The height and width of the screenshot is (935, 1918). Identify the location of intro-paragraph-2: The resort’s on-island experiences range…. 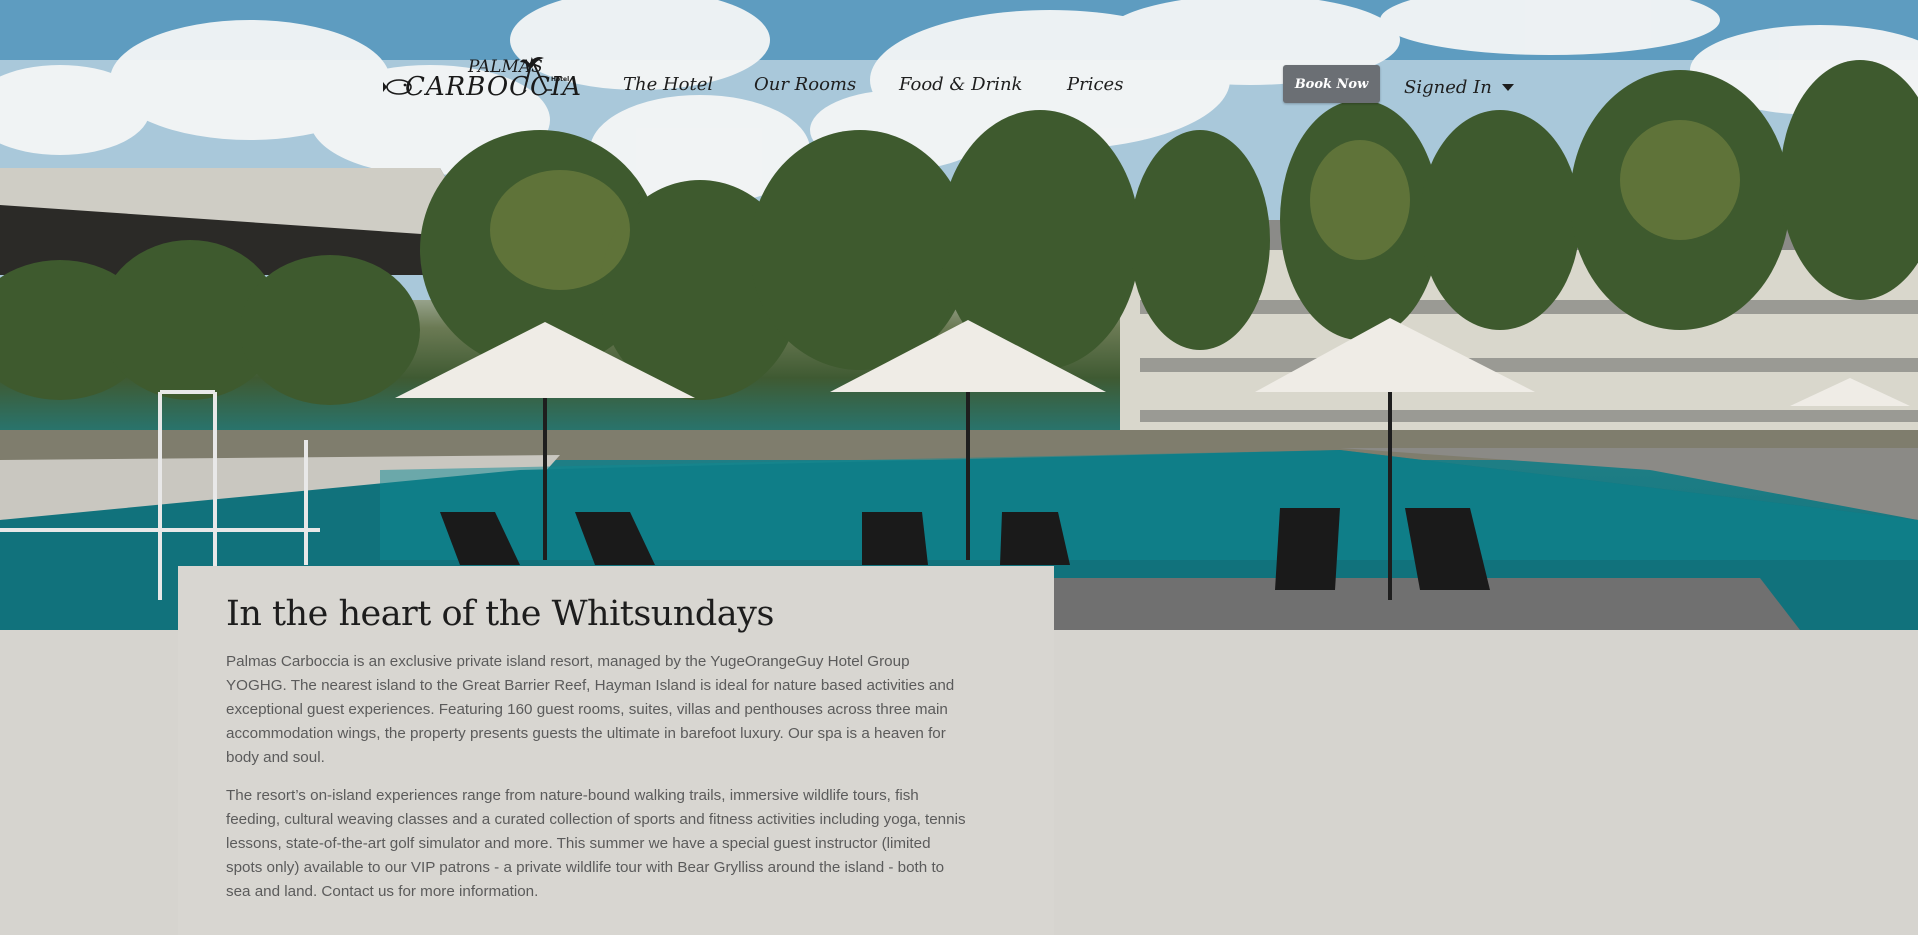
(596, 843).